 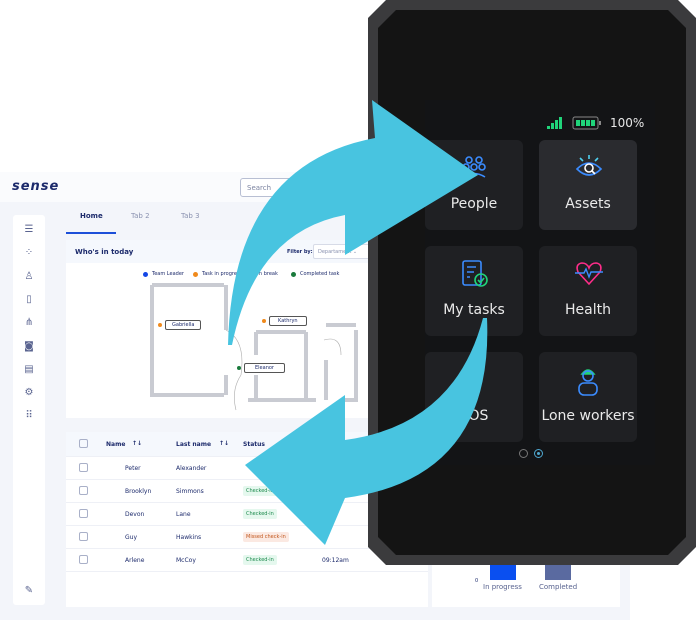 I want to click on arrow-to-device-icon, so click(x=353, y=222).